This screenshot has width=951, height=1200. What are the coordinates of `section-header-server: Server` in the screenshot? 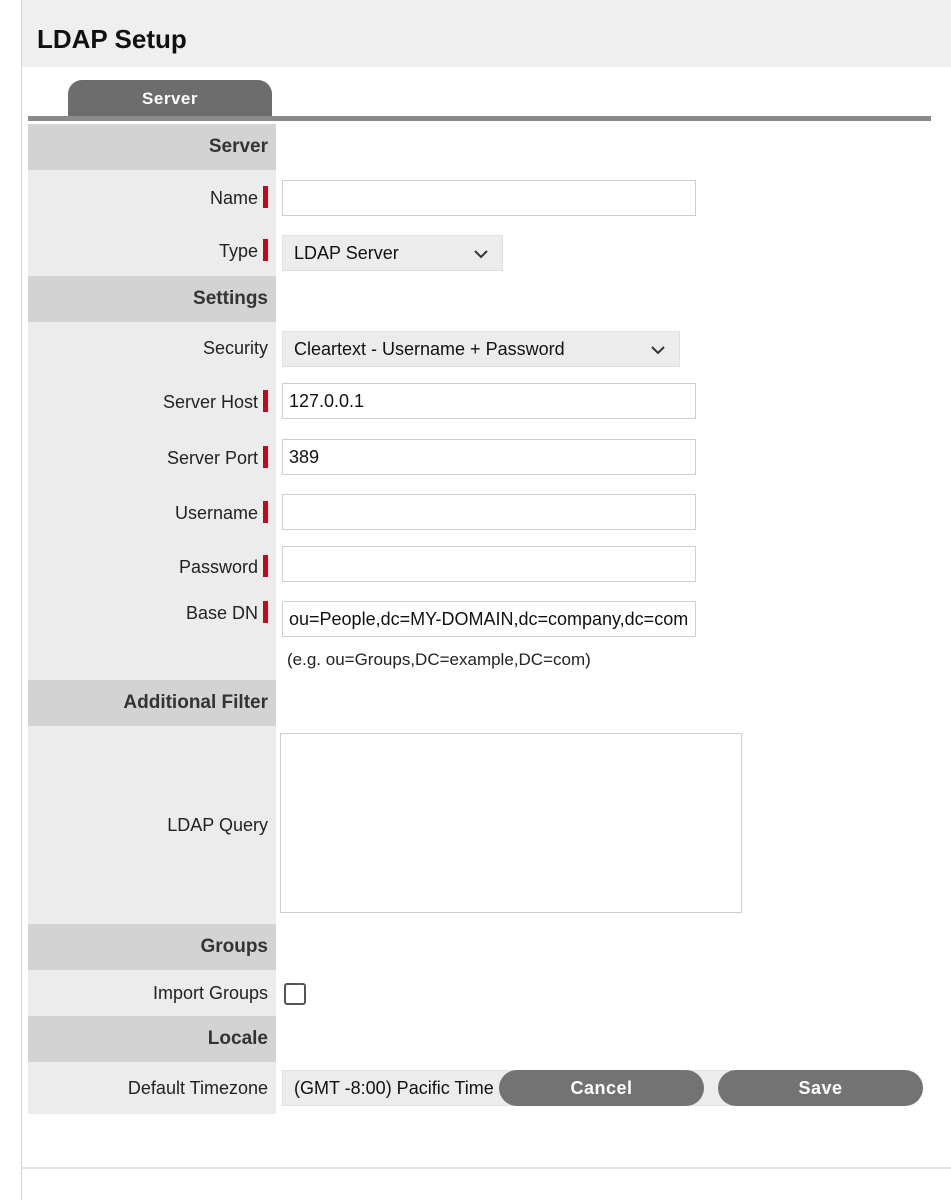 It's located at (152, 147).